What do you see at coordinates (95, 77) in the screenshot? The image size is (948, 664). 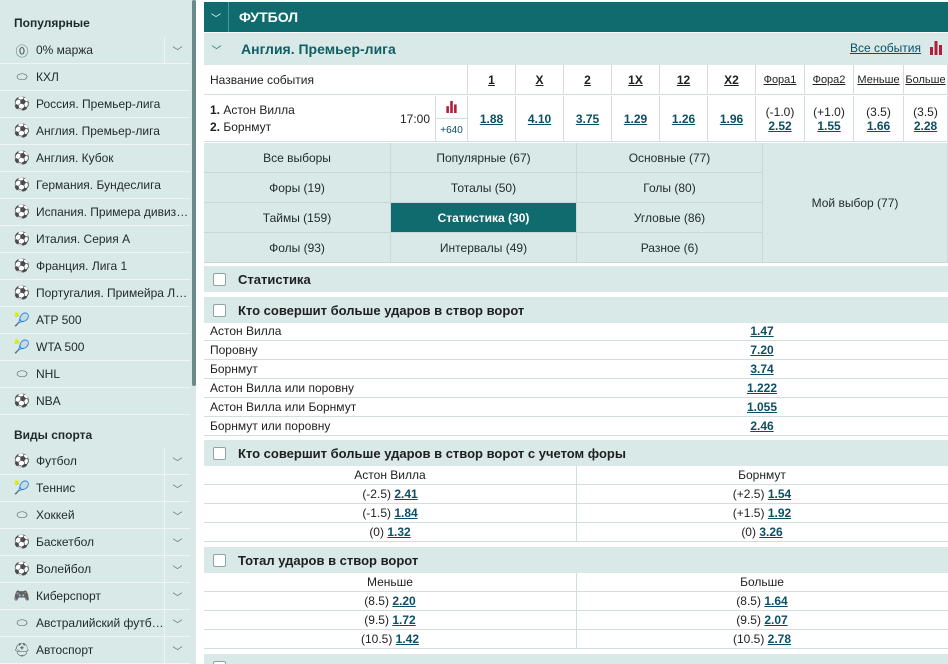 I see `sidebar-item: ⬭ КХЛ` at bounding box center [95, 77].